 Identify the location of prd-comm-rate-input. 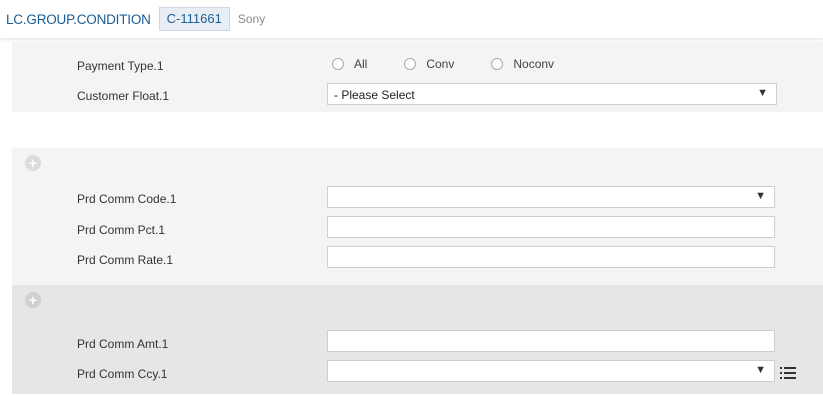
(551, 257).